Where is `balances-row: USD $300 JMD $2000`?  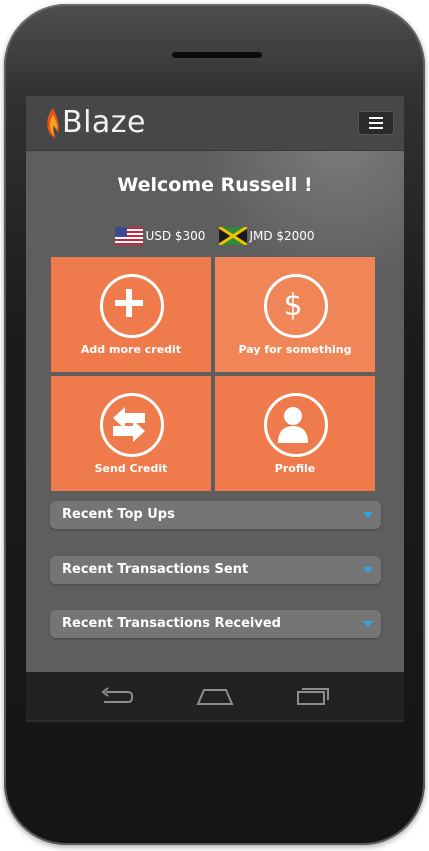 balances-row: USD $300 JMD $2000 is located at coordinates (215, 236).